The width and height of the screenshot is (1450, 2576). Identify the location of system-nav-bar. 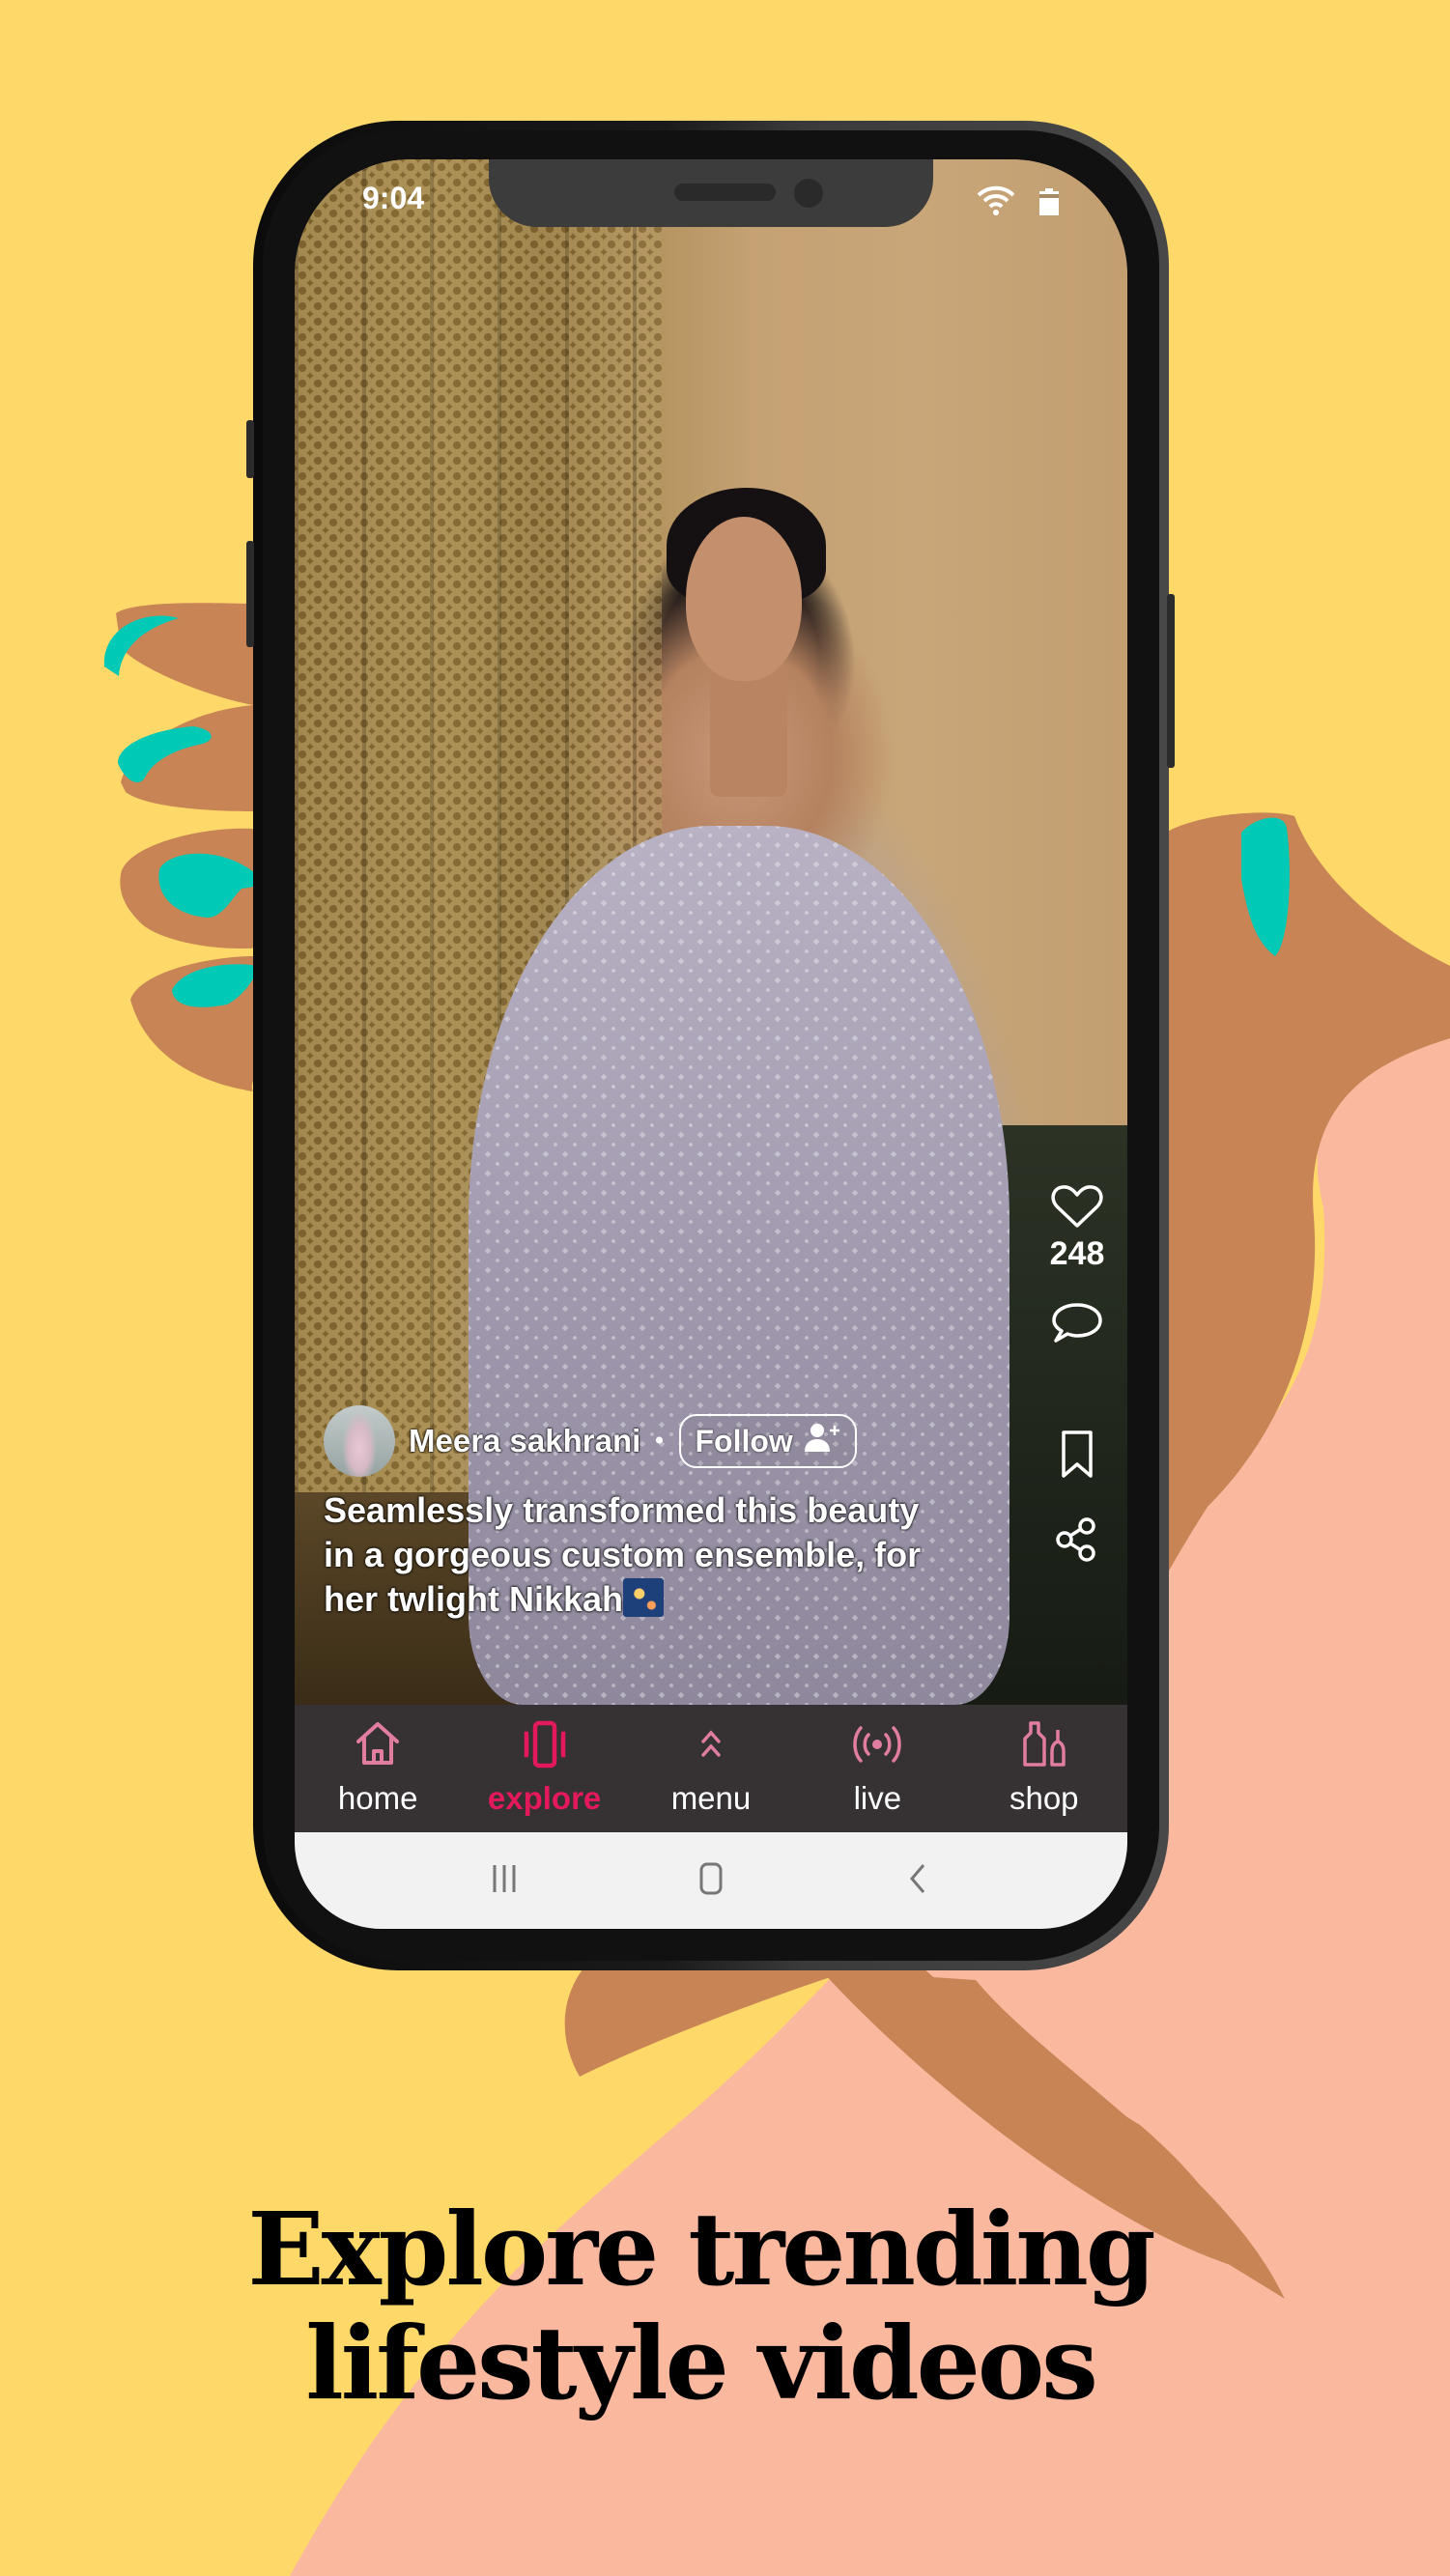
(711, 1880).